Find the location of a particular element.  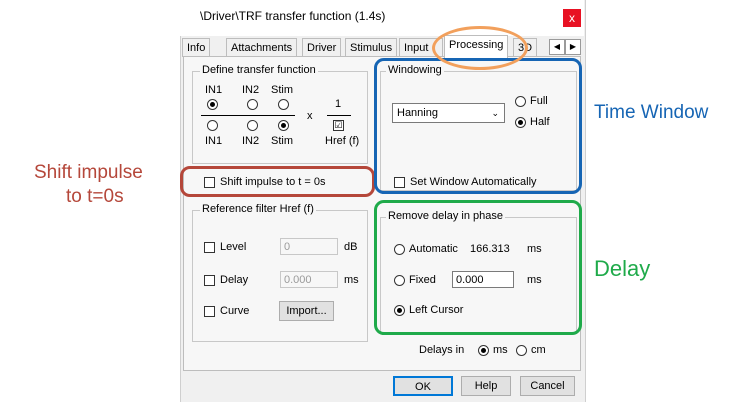

href-checkbox: ☑ is located at coordinates (338, 125).